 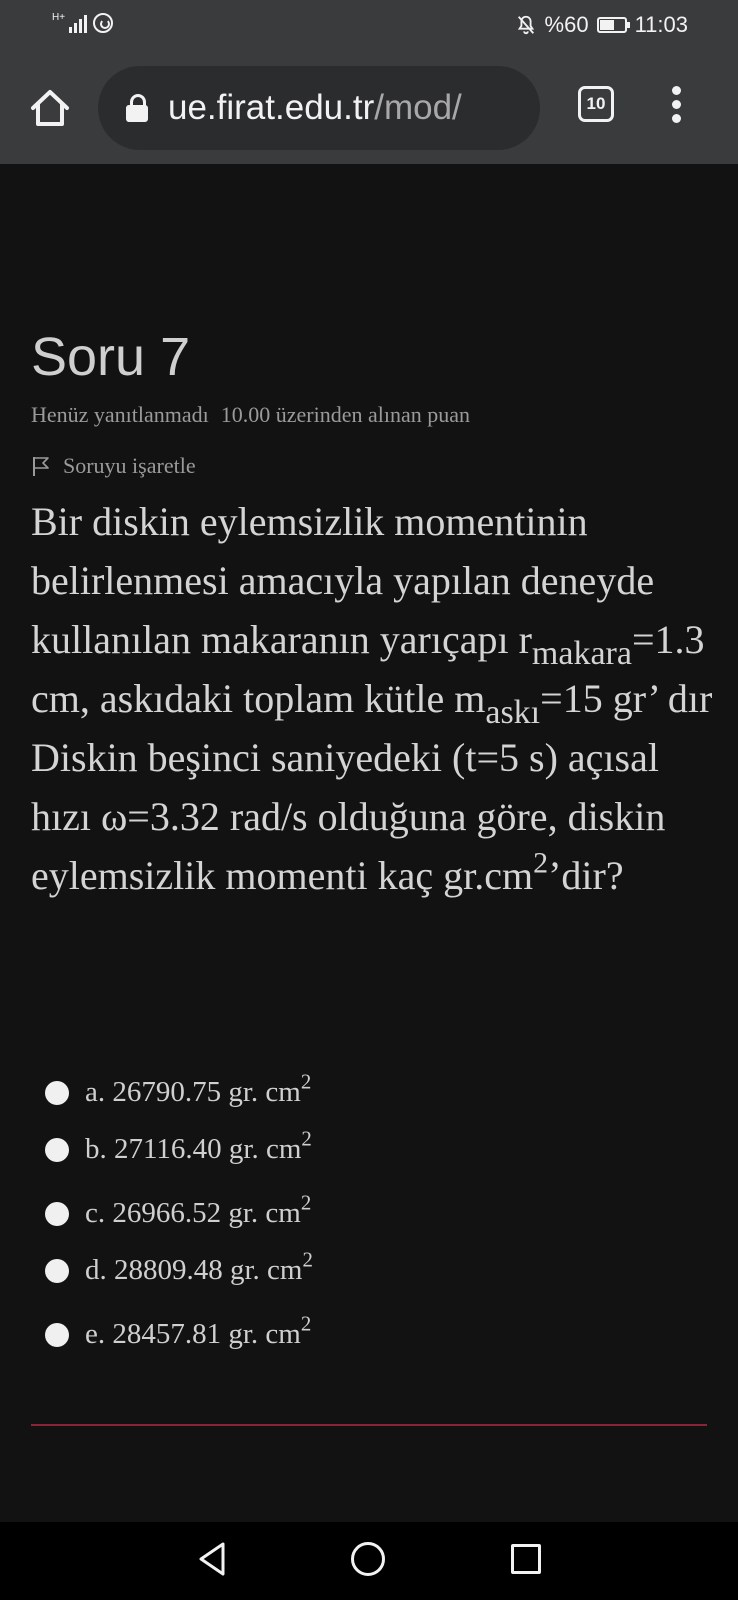 I want to click on signal-icon: H+, so click(x=70, y=22).